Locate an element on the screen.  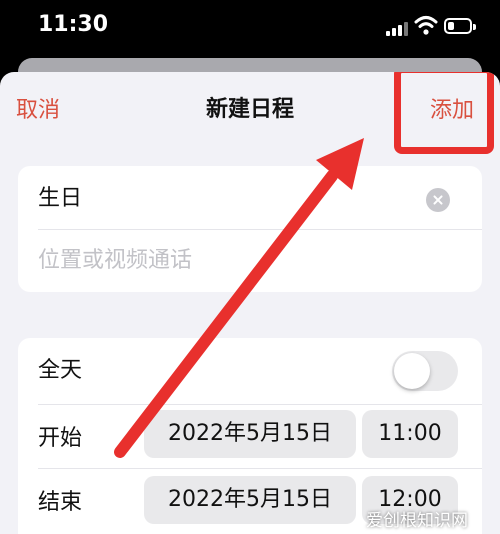
clear-title-icon is located at coordinates (438, 200).